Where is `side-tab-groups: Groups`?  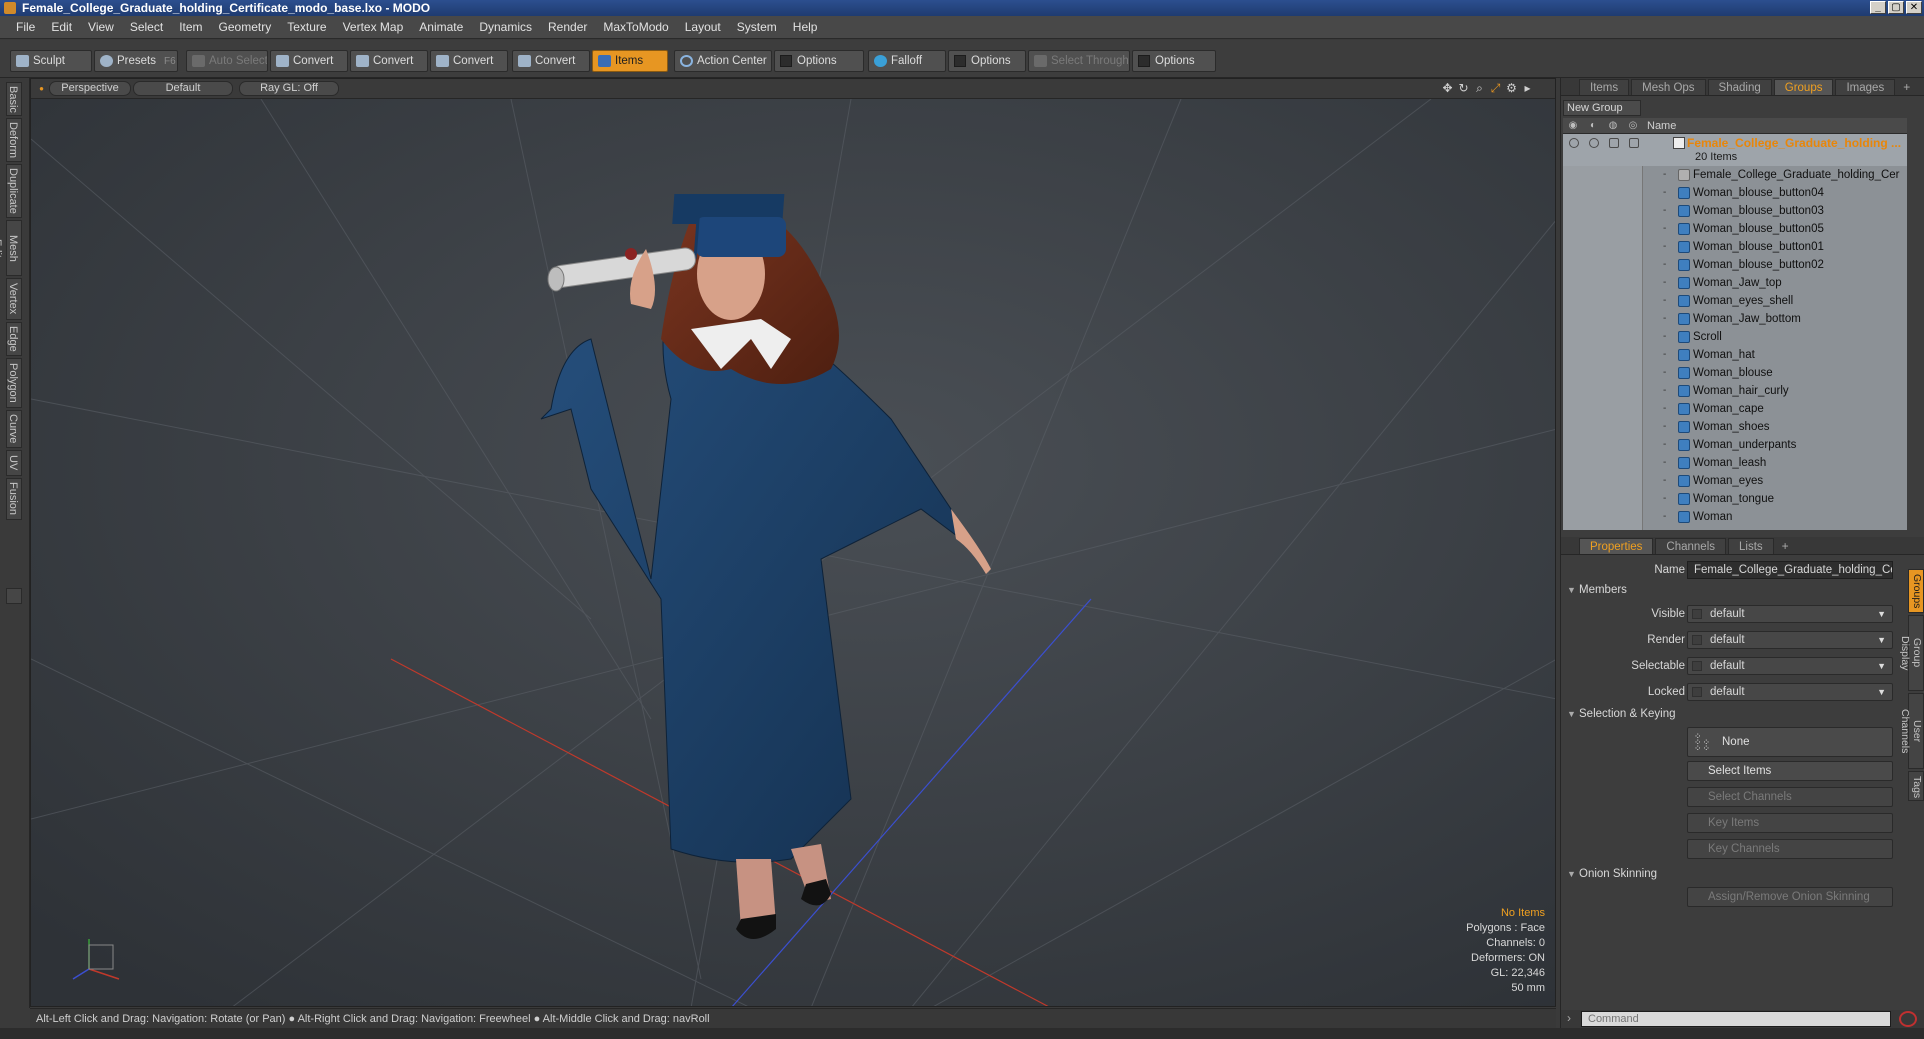 side-tab-groups: Groups is located at coordinates (1916, 591).